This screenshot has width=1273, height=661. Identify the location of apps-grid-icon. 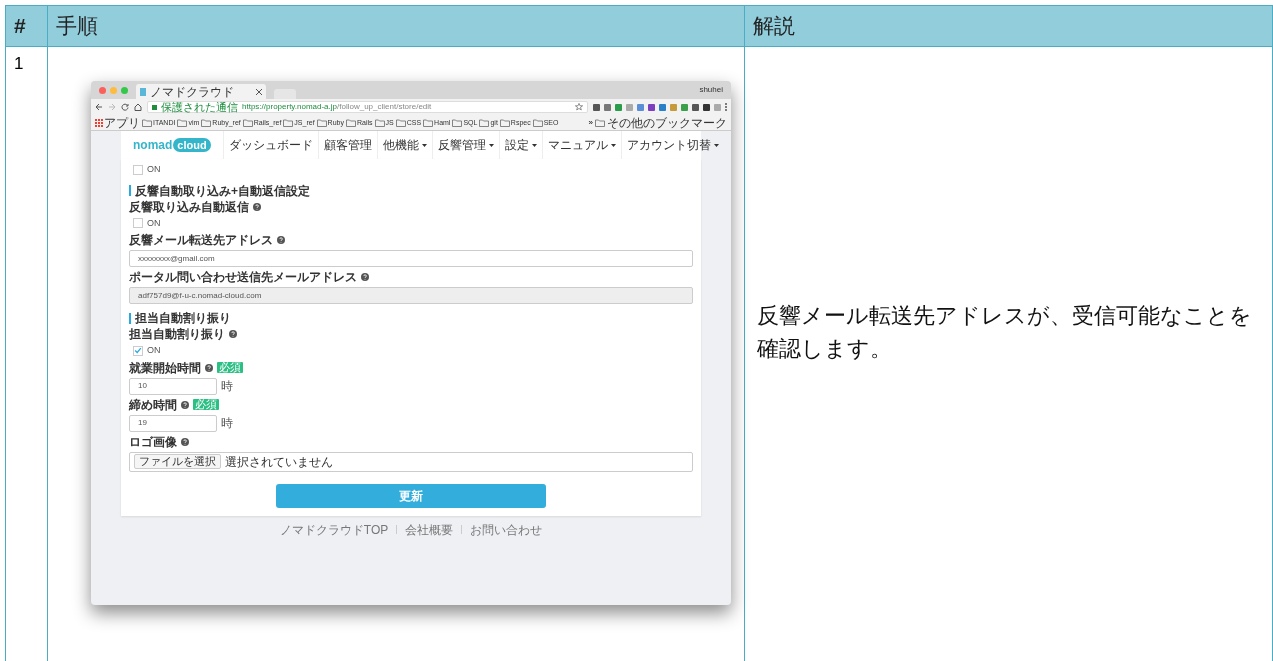
(99, 122).